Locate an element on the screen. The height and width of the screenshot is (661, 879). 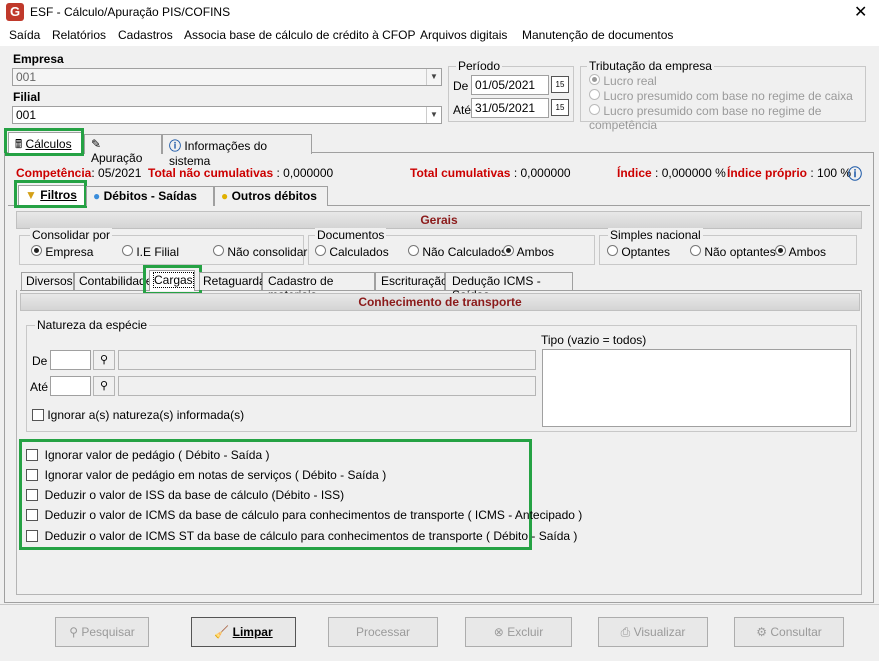
button-label: Consultar is located at coordinates (796, 632).